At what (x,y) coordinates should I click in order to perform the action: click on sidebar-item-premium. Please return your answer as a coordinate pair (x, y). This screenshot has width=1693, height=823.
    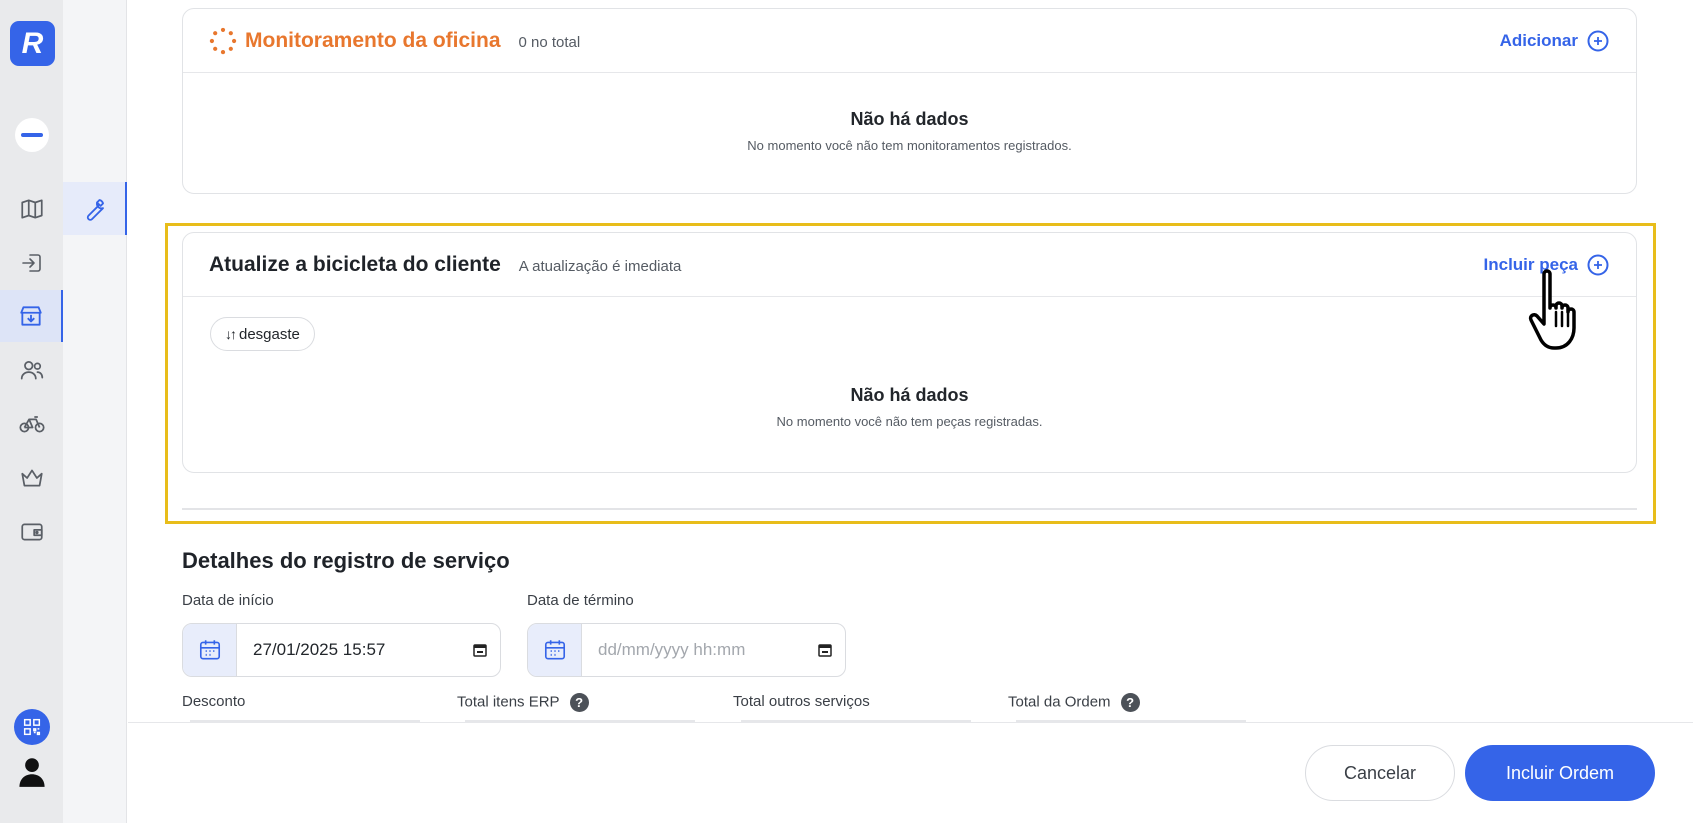
    Looking at the image, I should click on (31, 478).